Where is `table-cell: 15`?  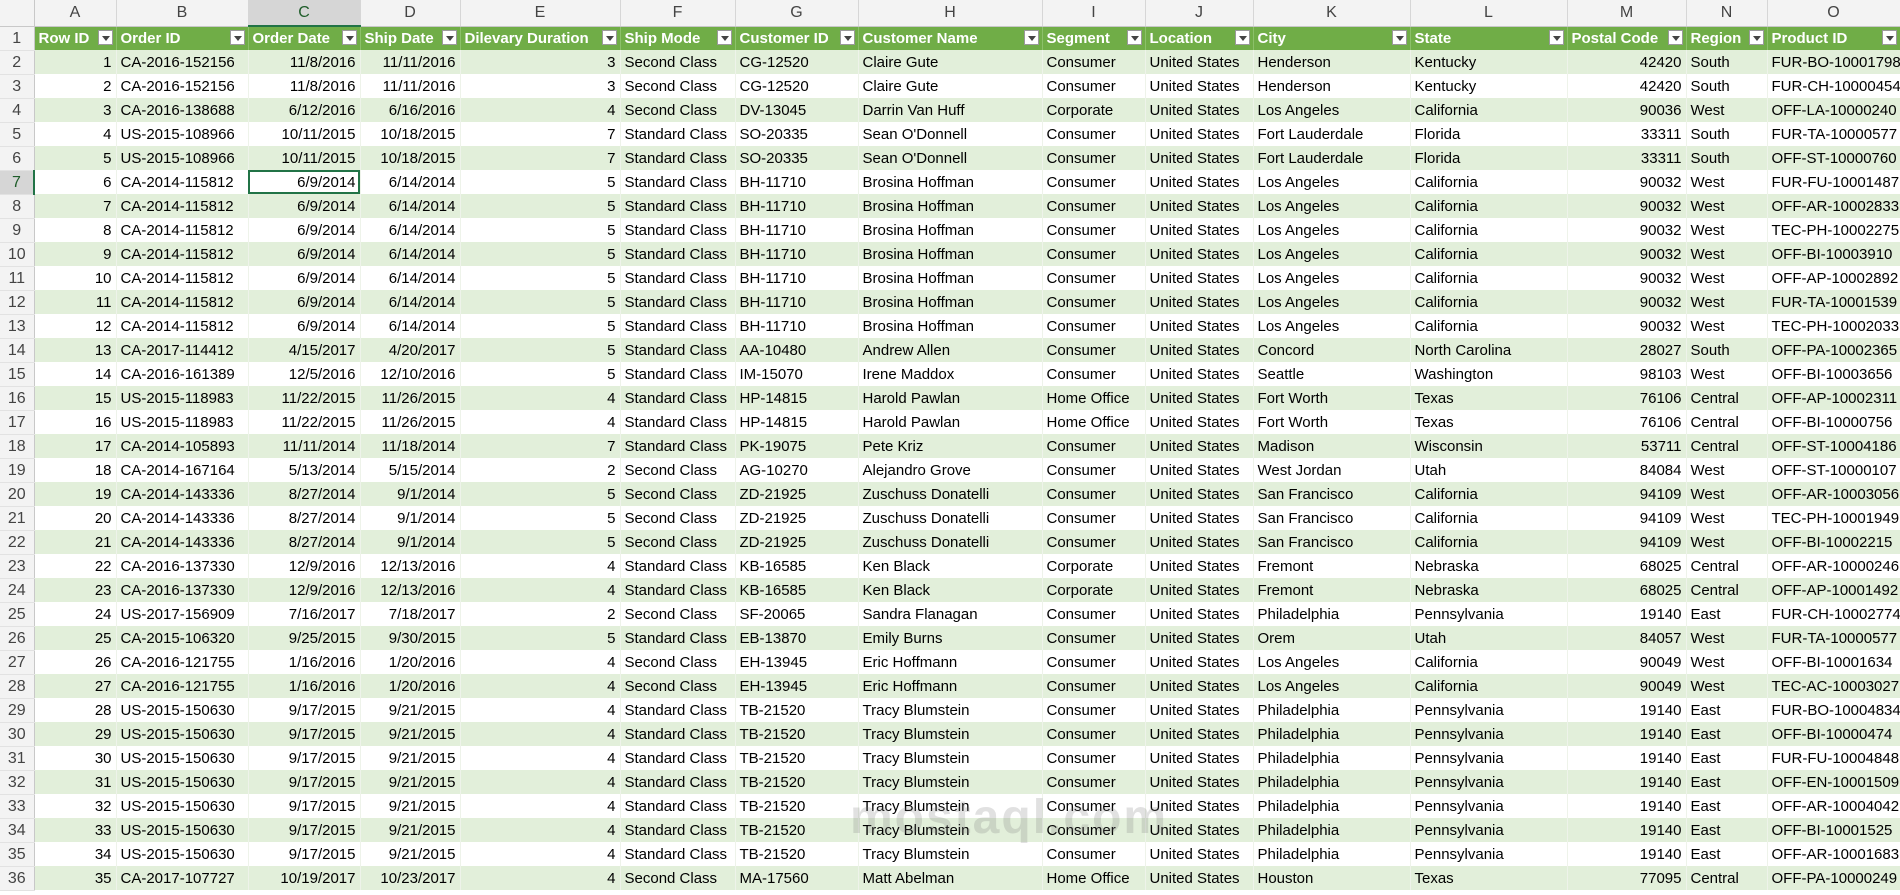 table-cell: 15 is located at coordinates (75, 398).